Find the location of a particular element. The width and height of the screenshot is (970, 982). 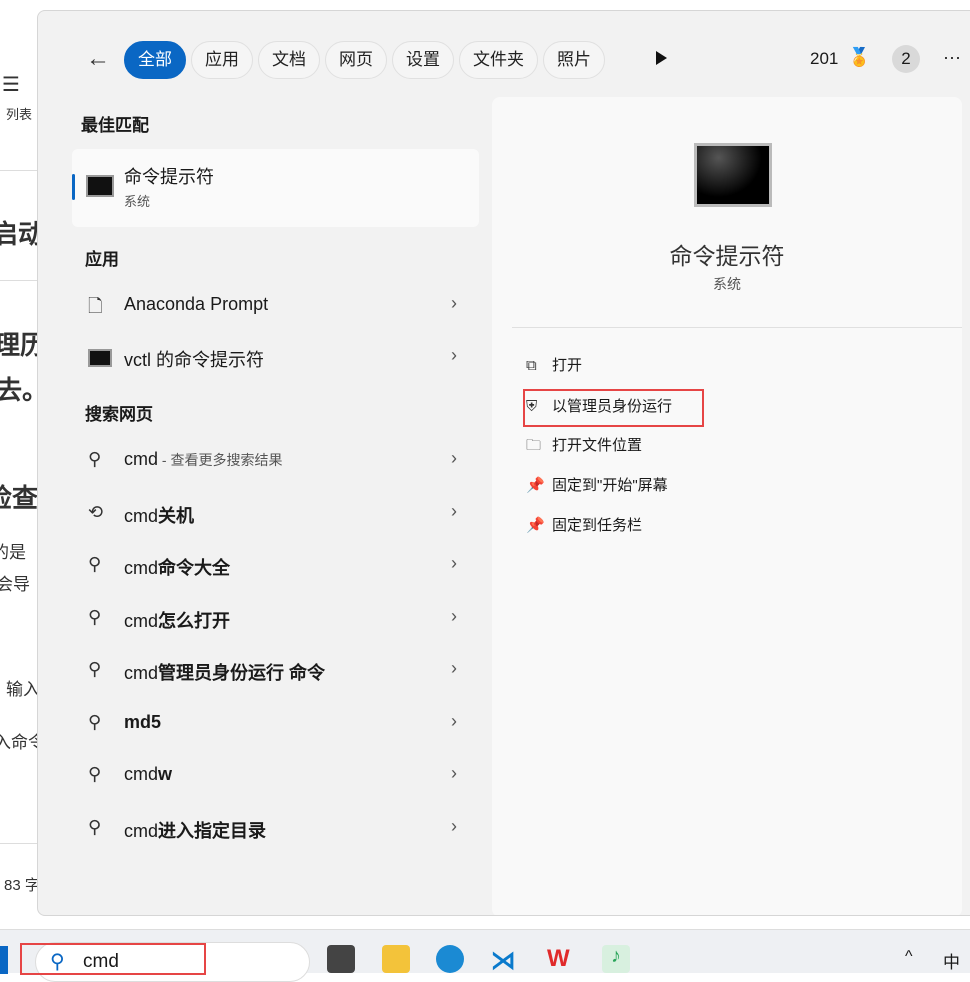

action-open-file-location: 🗀 打开文件位置 is located at coordinates (584, 447).